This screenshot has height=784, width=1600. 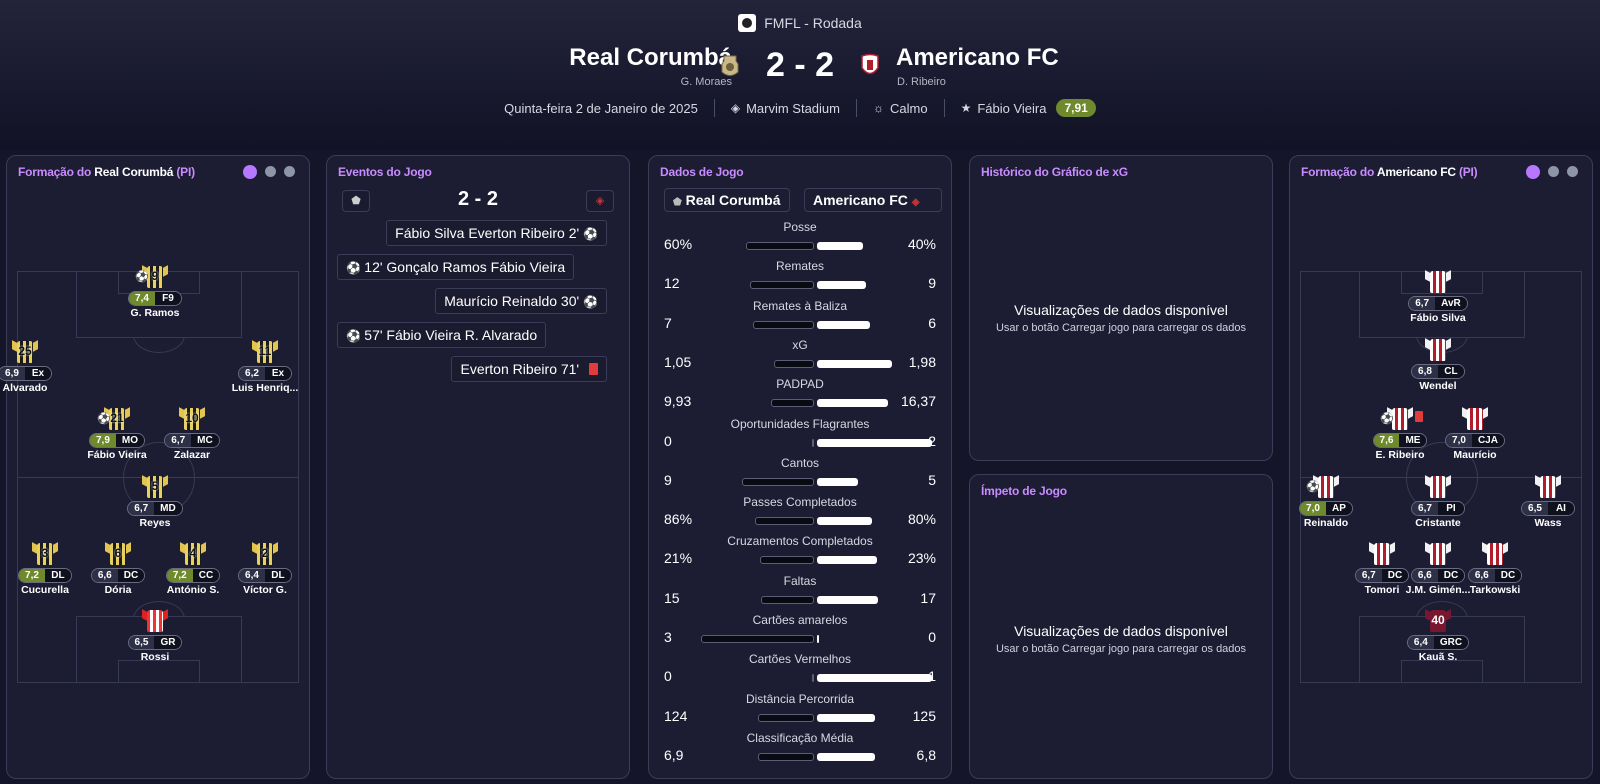 What do you see at coordinates (1438, 502) in the screenshot?
I see `player: 6,7 PI Cristante` at bounding box center [1438, 502].